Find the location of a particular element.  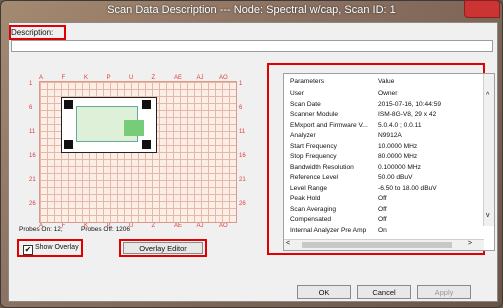

header-parameters: Parameters is located at coordinates (332, 81).